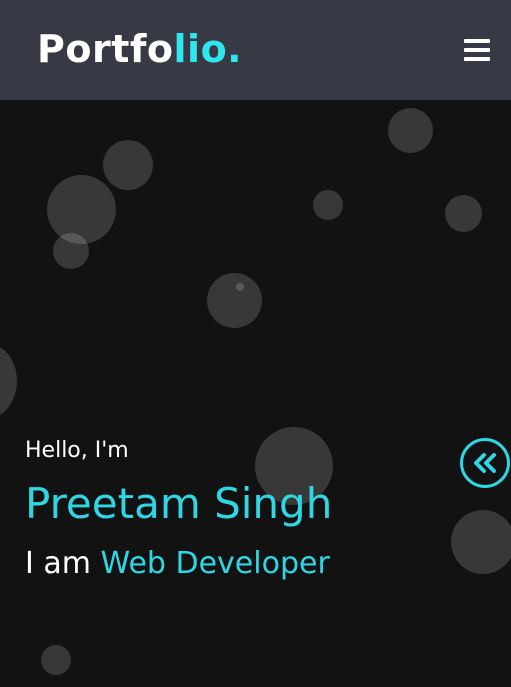 Image resolution: width=511 pixels, height=687 pixels. What do you see at coordinates (255, 50) in the screenshot?
I see `navbar: Portfolio.` at bounding box center [255, 50].